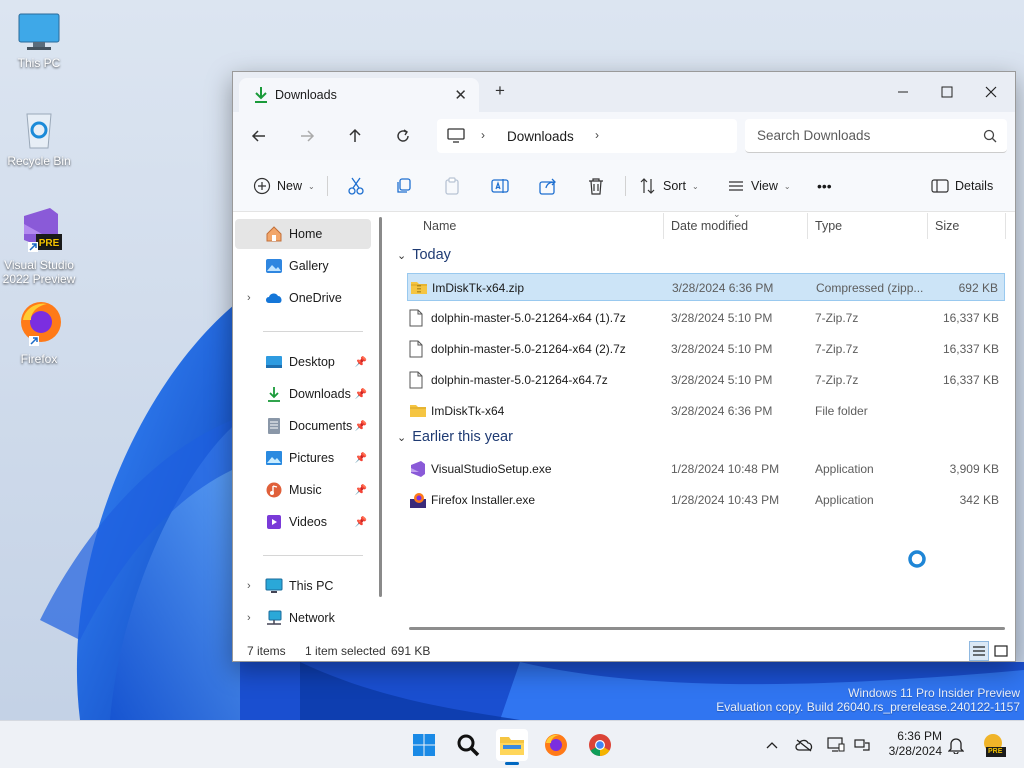  I want to click on start-button, so click(424, 745).